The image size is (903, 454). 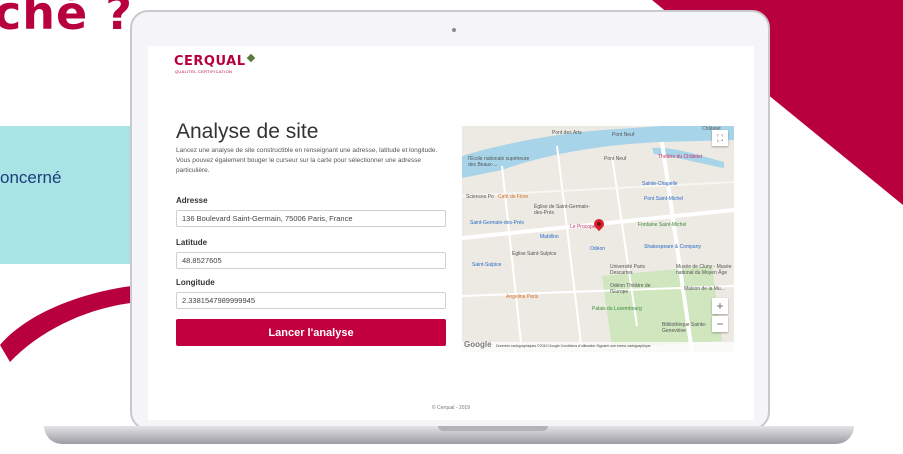 What do you see at coordinates (497, 223) in the screenshot?
I see `map-label-saint-germain: Saint-Germain-des-Prés` at bounding box center [497, 223].